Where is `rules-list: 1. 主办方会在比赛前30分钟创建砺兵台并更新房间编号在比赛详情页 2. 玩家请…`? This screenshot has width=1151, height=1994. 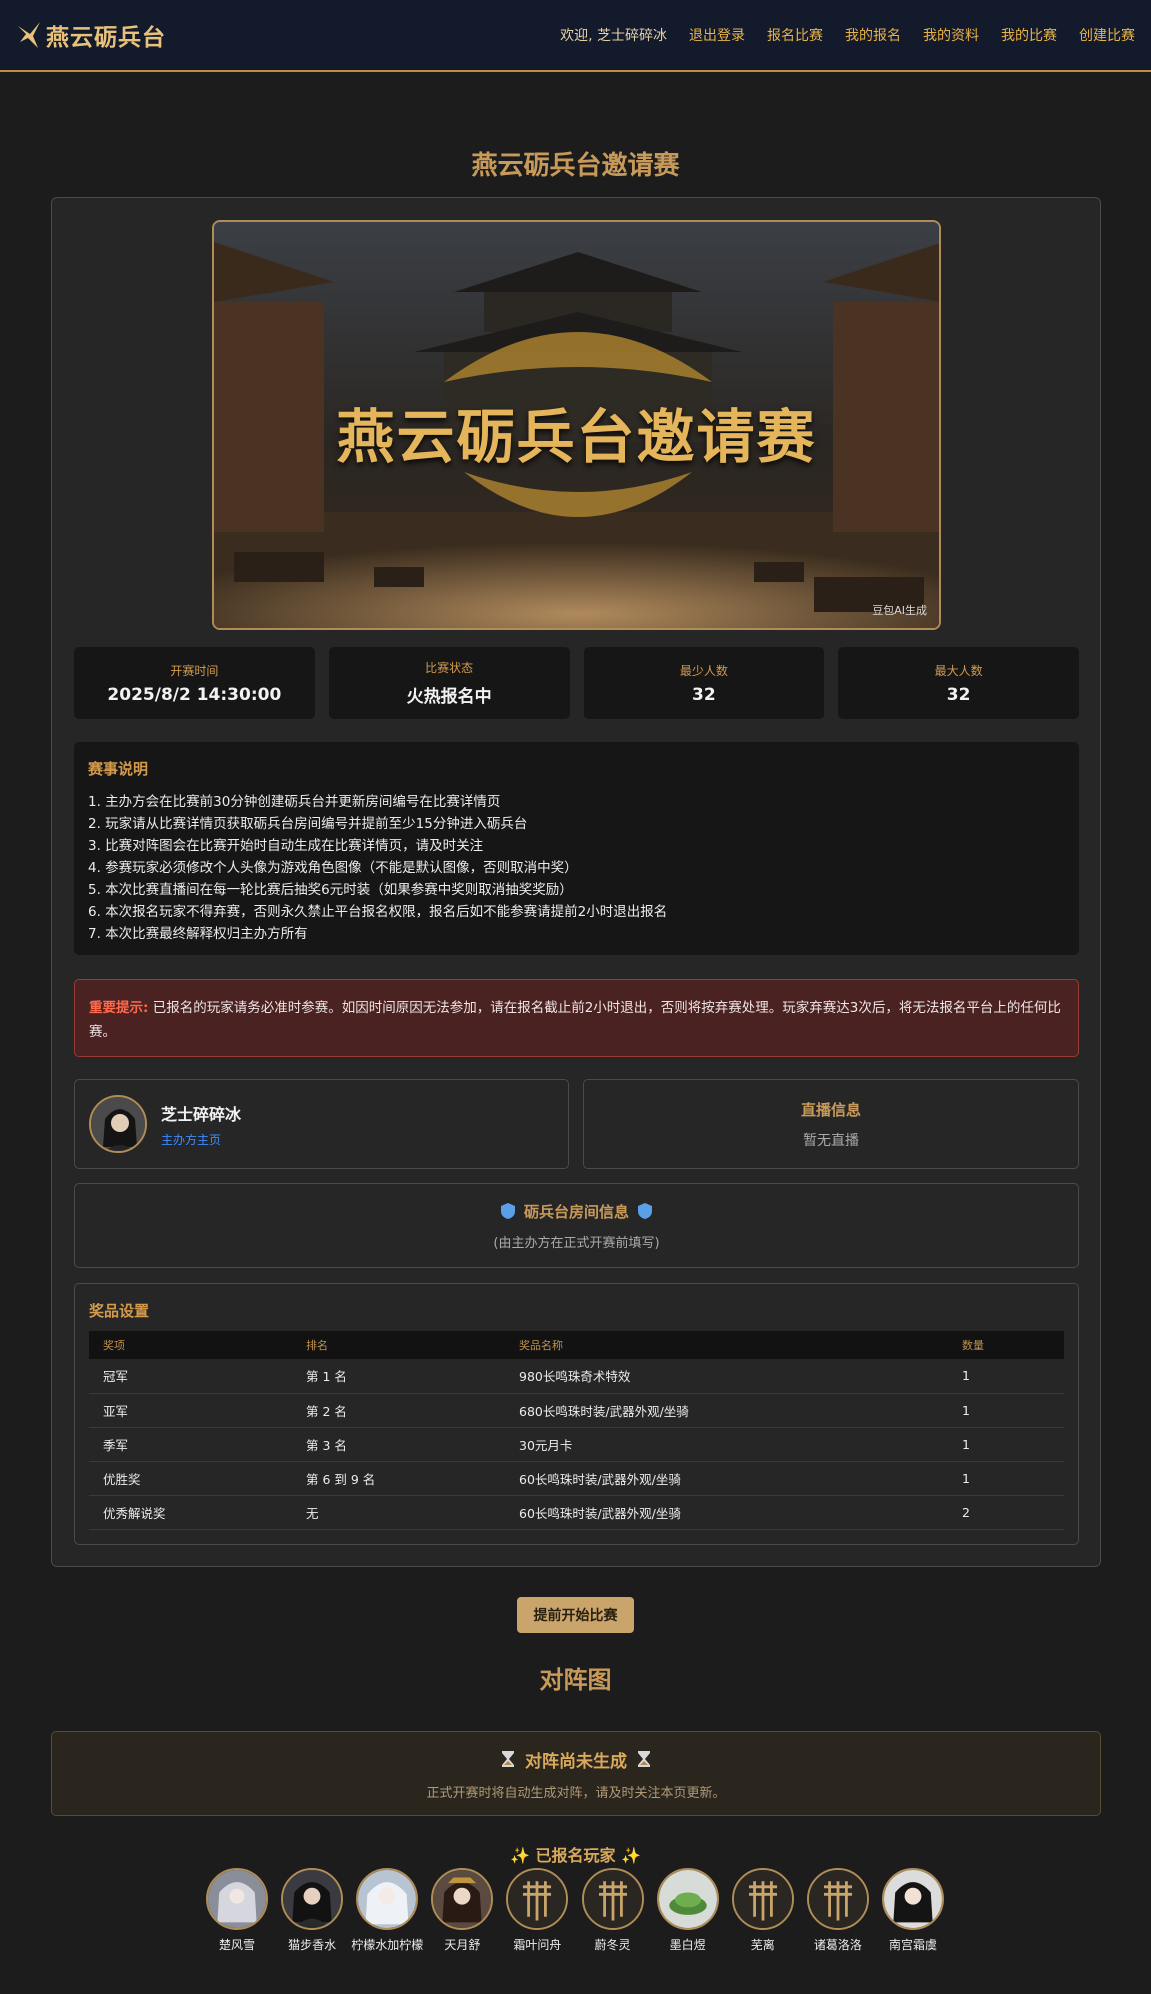
rules-list: 1. 主办方会在比赛前30分钟创建砺兵台并更新房间编号在比赛详情页 2. 玩家请… is located at coordinates (576, 868).